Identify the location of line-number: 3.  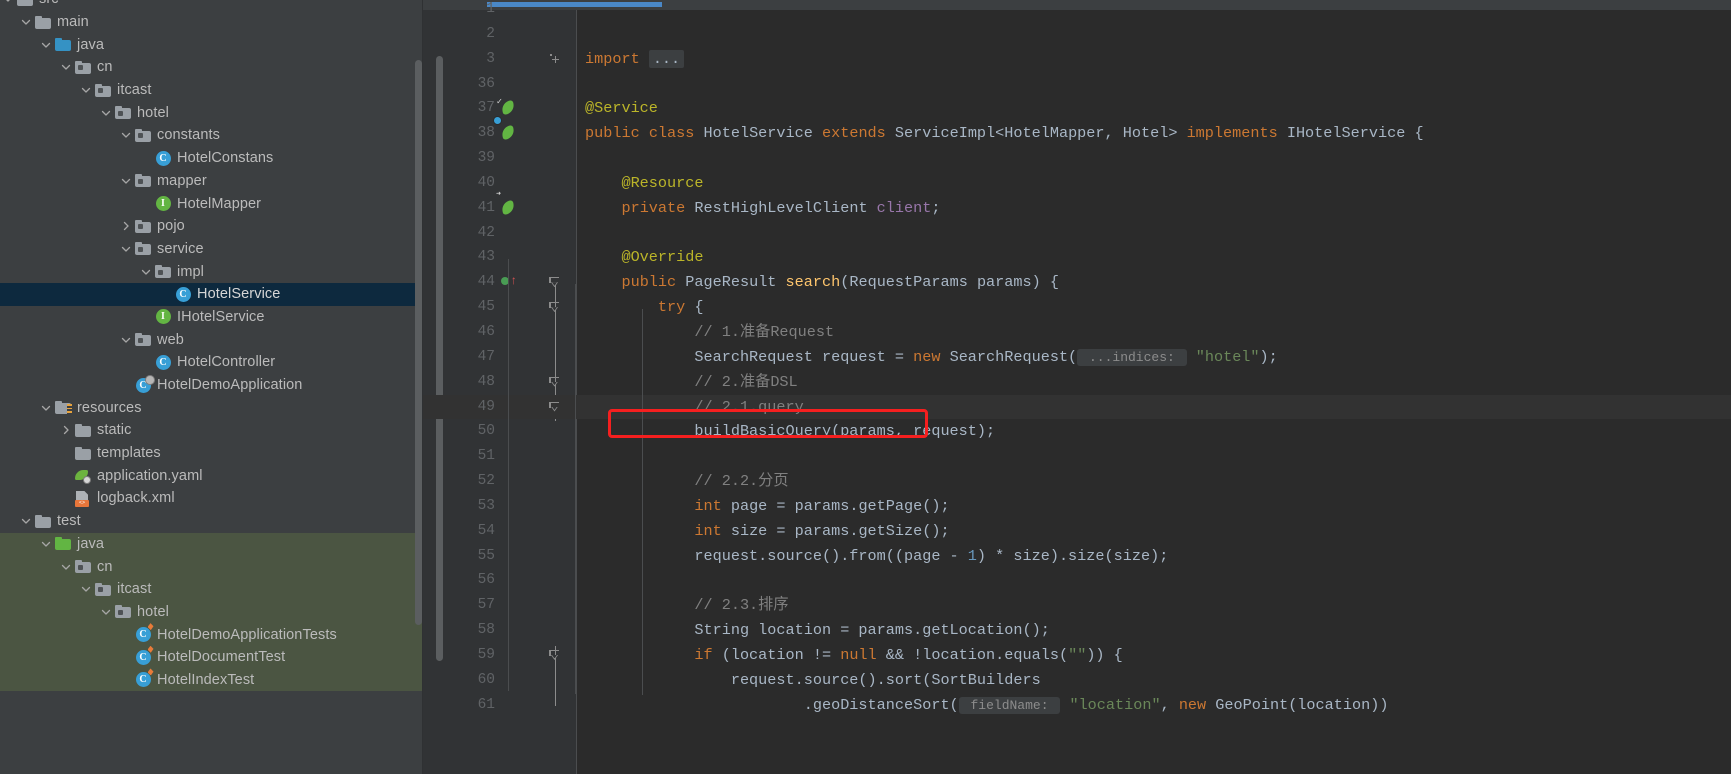
(459, 59).